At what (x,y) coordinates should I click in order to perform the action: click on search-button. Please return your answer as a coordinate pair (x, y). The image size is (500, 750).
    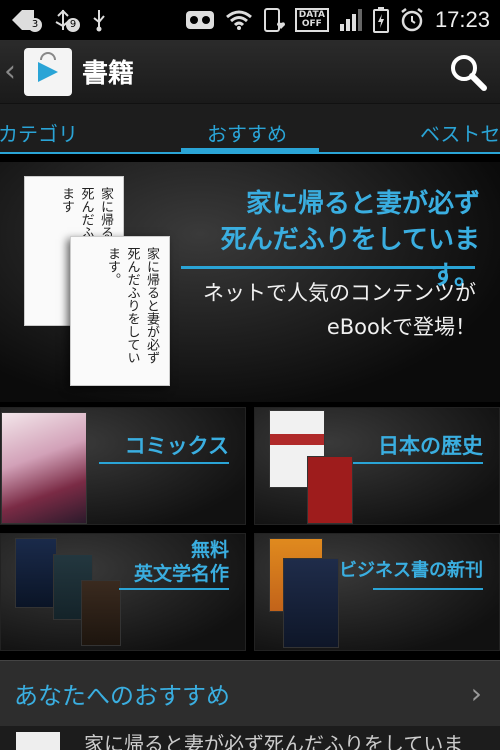
    Looking at the image, I should click on (468, 72).